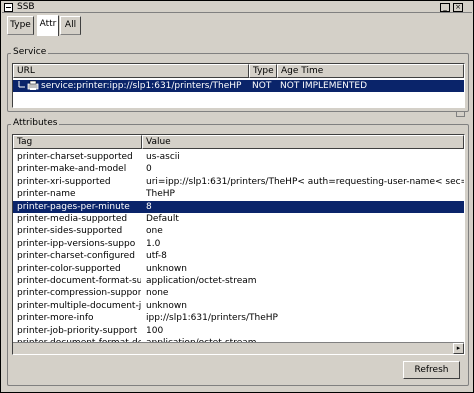  Describe the element at coordinates (238, 331) in the screenshot. I see `attribute-row: printer-job-priority-support 100` at that location.